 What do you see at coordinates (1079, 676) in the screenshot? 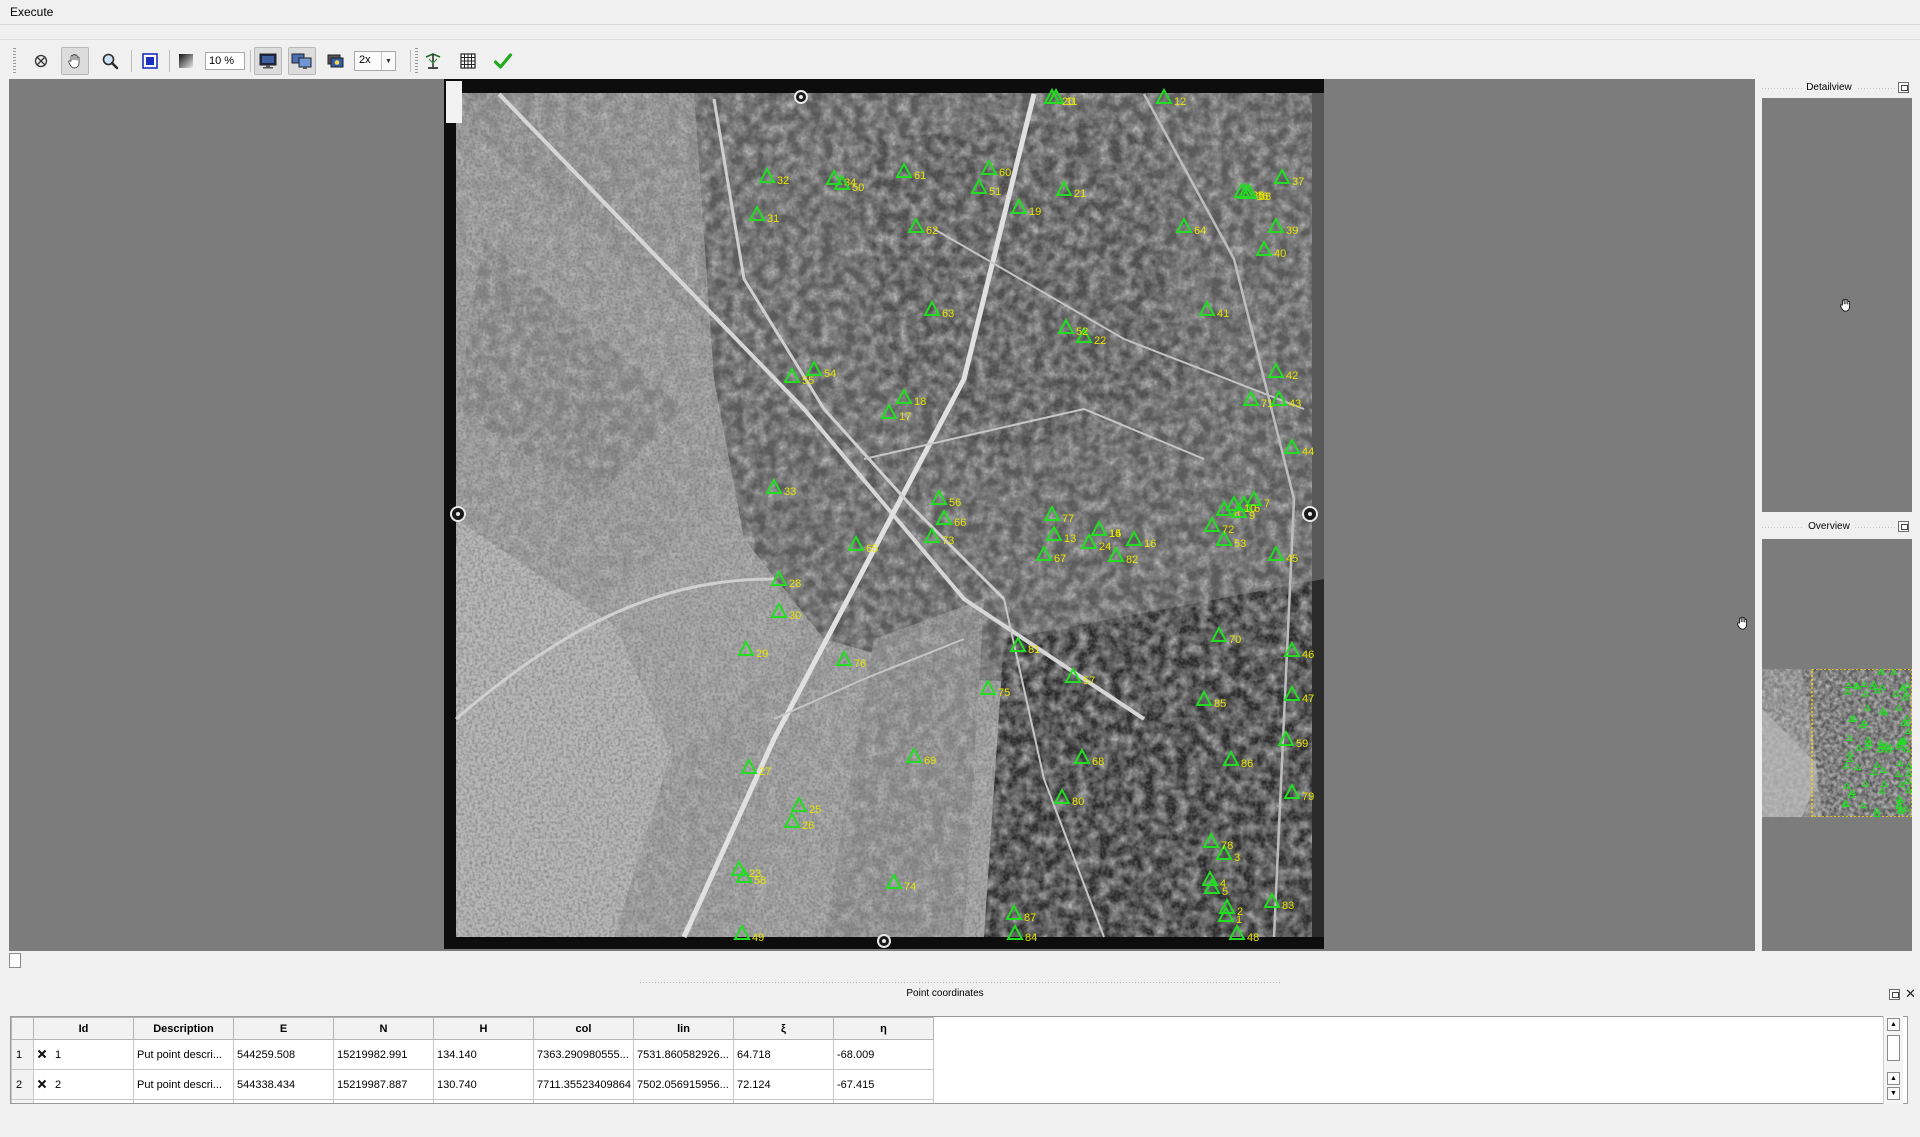
I see `gcp-marker: 57` at bounding box center [1079, 676].